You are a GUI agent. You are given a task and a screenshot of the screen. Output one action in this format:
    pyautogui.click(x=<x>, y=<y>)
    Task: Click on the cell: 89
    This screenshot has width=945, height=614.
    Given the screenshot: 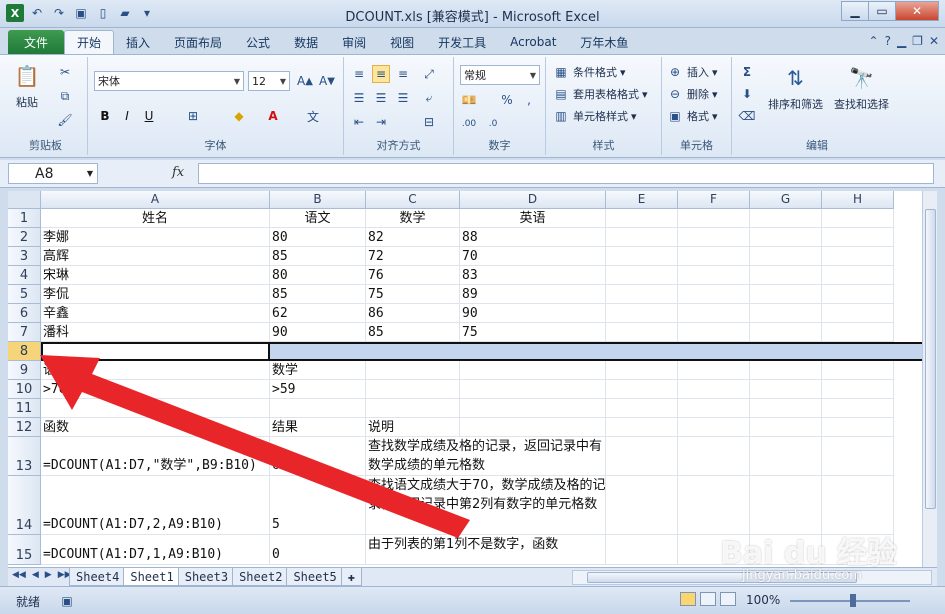 What is the action you would take?
    pyautogui.click(x=533, y=294)
    